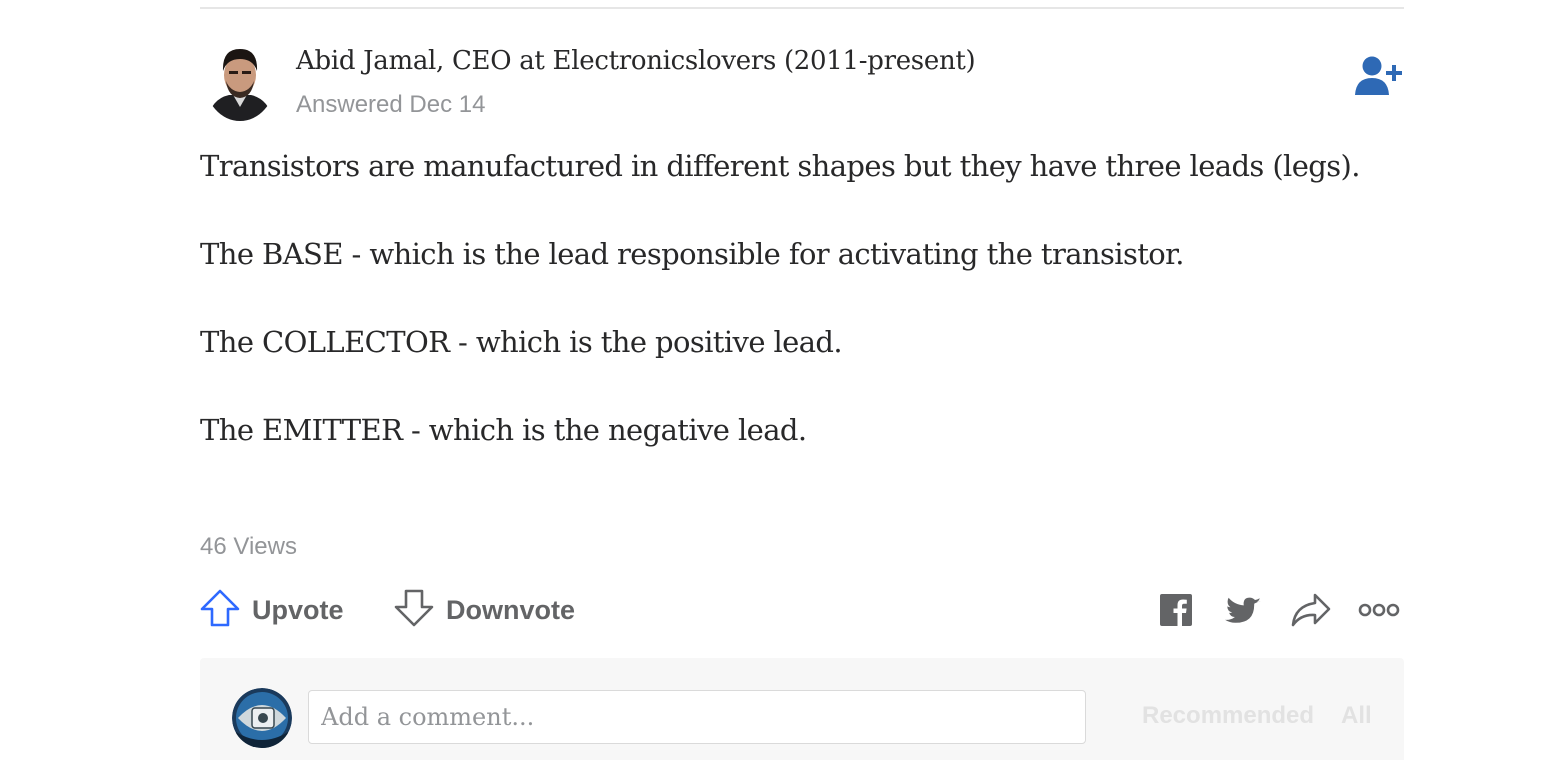 Image resolution: width=1542 pixels, height=760 pixels. Describe the element at coordinates (220, 610) in the screenshot. I see `upvote-arrow-icon` at that location.